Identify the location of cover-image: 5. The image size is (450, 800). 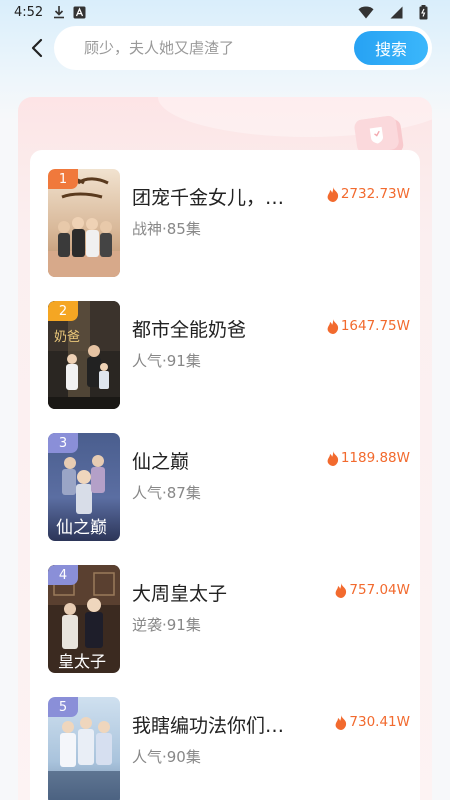
(84, 748).